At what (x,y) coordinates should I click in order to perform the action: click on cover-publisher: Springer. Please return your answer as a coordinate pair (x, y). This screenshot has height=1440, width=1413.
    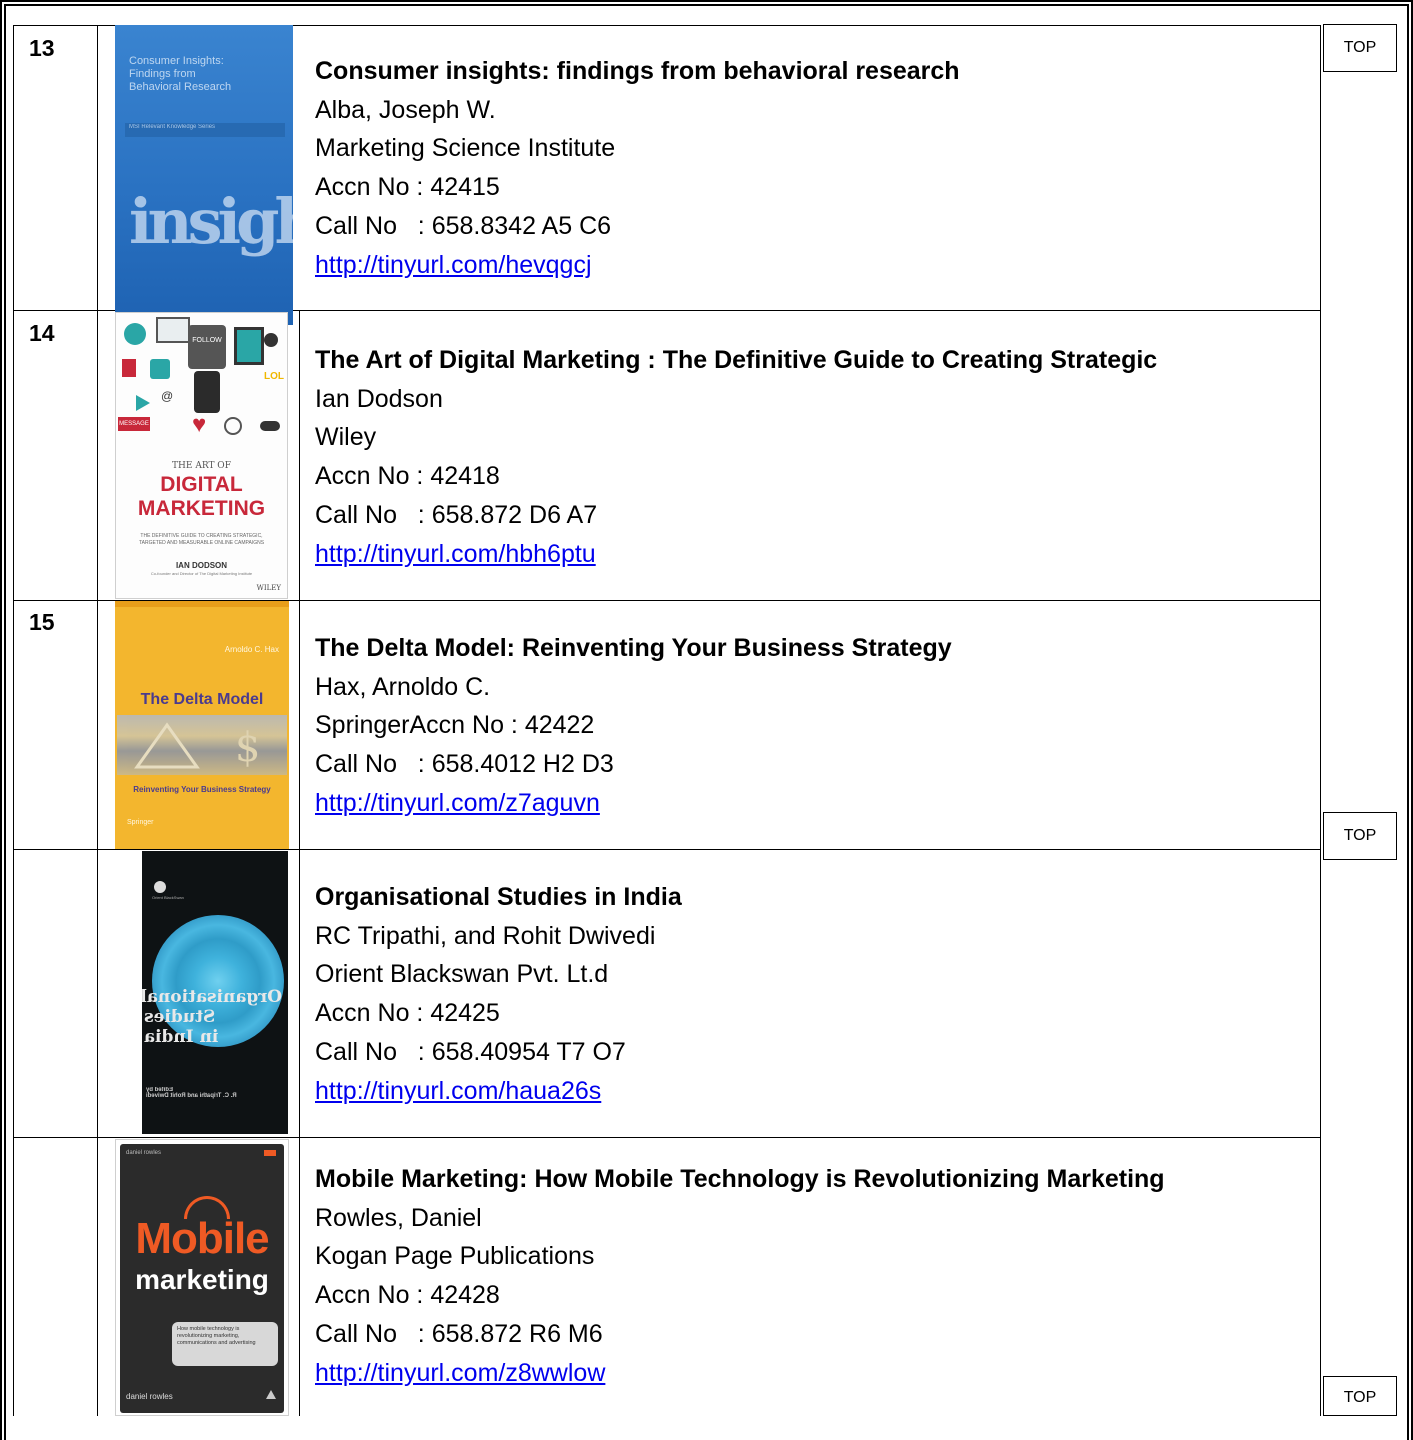
    Looking at the image, I should click on (140, 822).